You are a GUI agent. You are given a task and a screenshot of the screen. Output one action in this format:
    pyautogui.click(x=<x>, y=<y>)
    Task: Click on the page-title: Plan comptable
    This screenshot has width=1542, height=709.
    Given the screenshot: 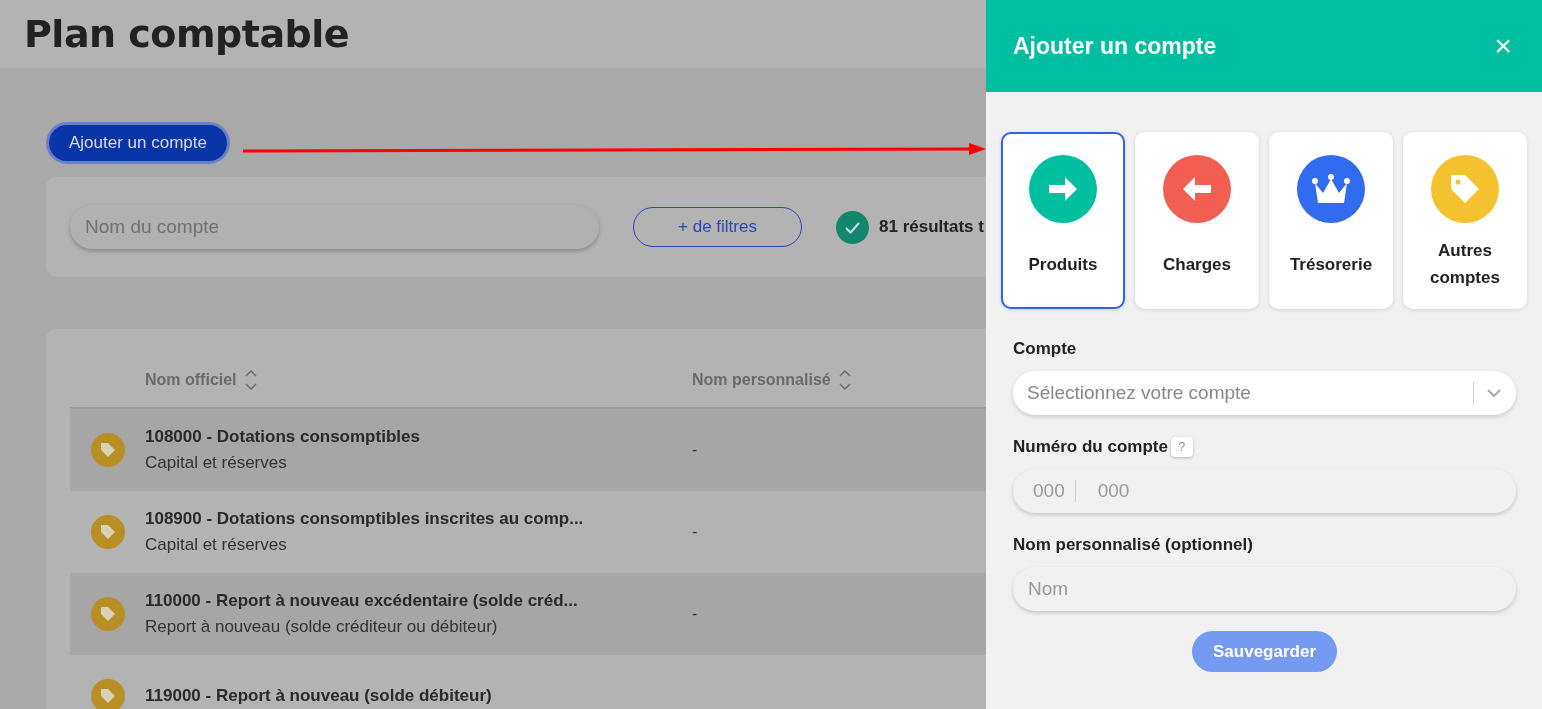 What is the action you would take?
    pyautogui.click(x=187, y=34)
    